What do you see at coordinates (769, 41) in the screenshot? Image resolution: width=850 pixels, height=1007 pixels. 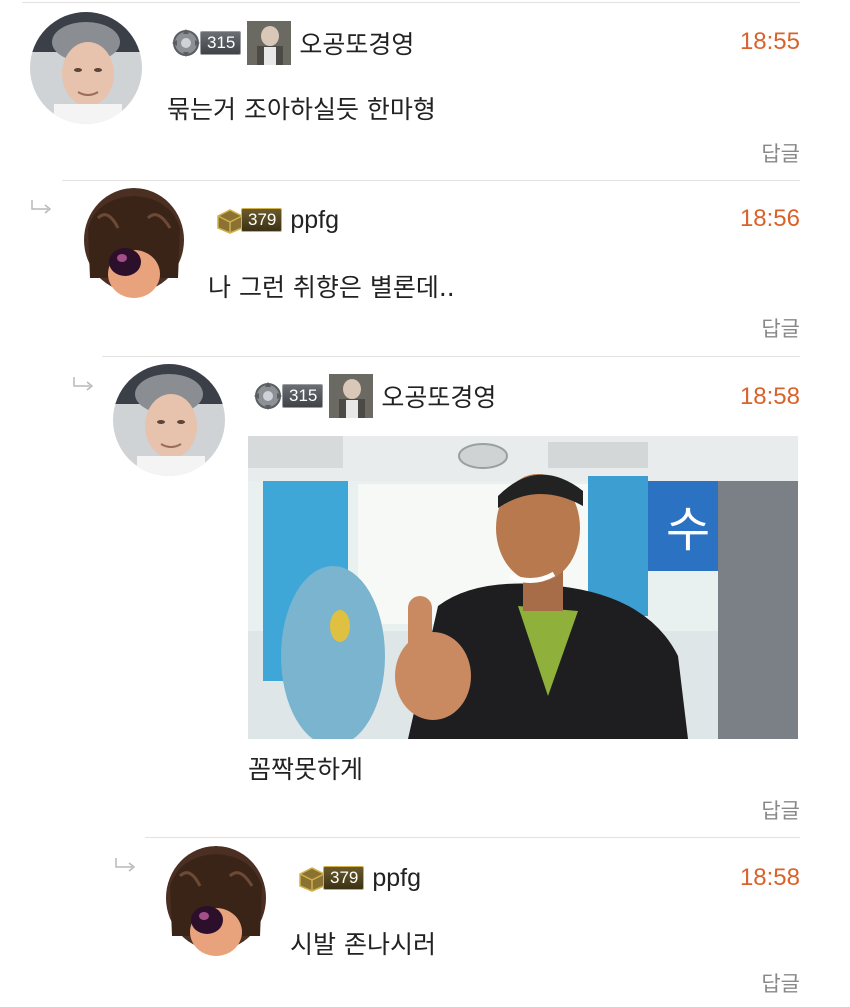 I see `timestamp: 18:55` at bounding box center [769, 41].